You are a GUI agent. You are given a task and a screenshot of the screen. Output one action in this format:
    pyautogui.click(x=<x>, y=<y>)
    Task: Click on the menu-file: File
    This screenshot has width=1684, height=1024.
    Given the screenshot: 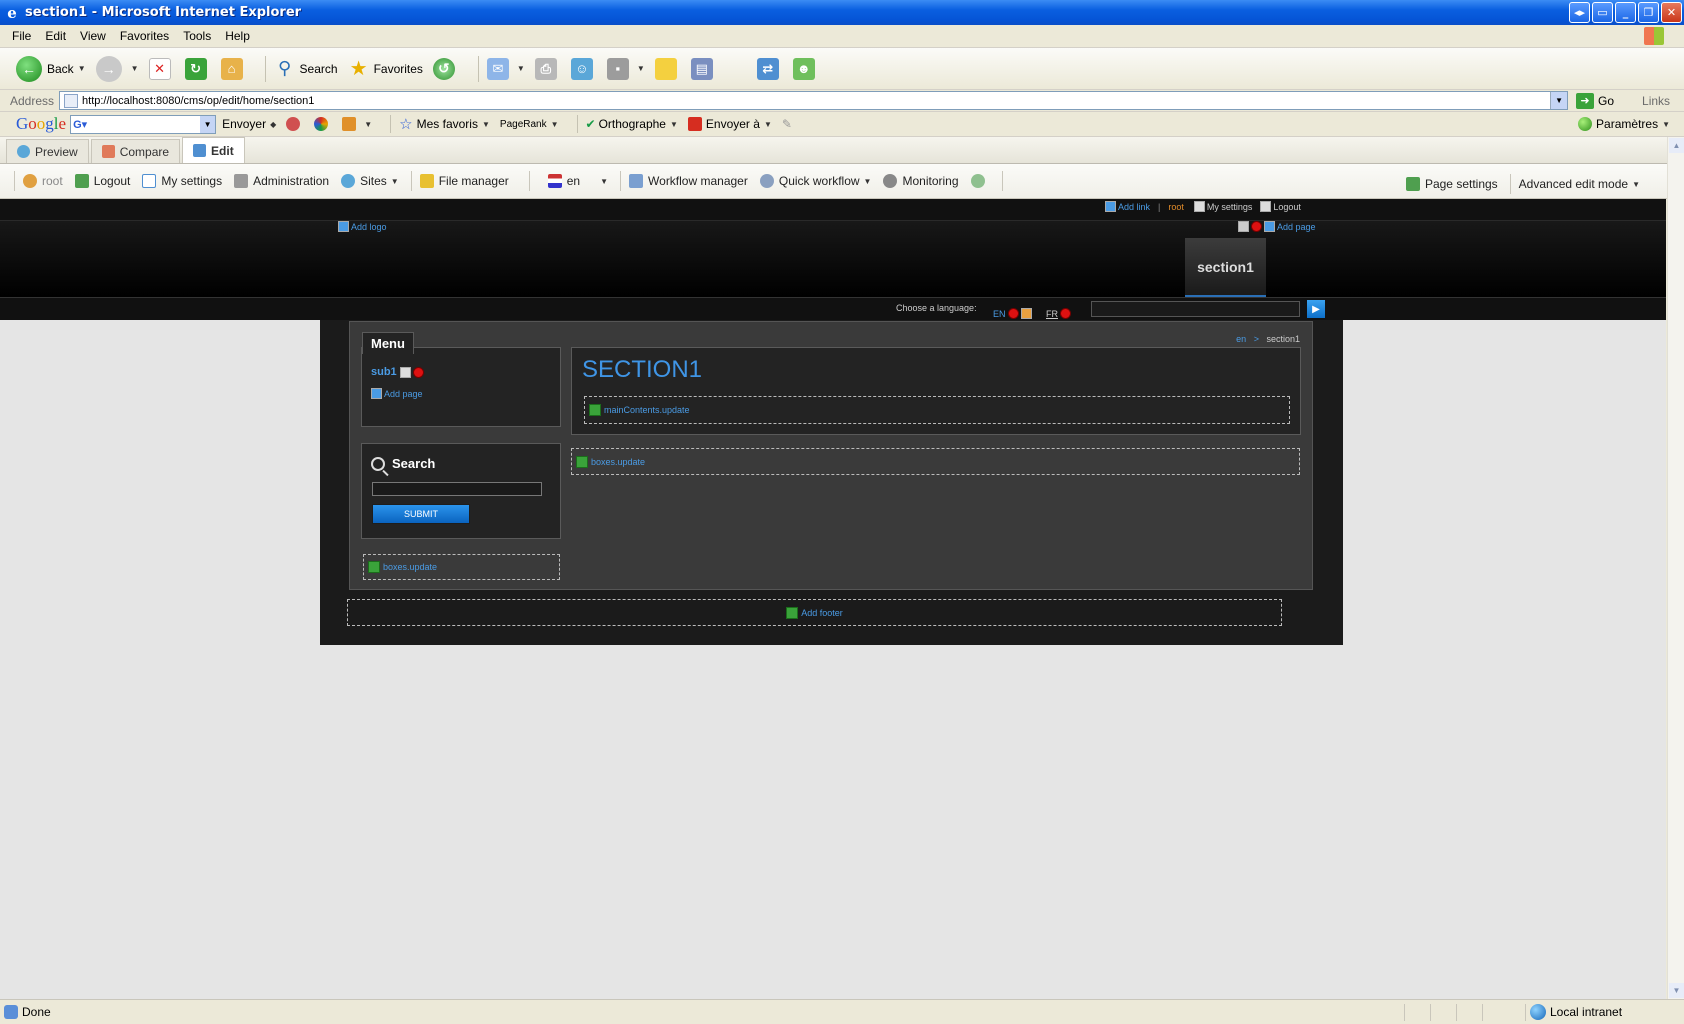 What is the action you would take?
    pyautogui.click(x=21, y=36)
    